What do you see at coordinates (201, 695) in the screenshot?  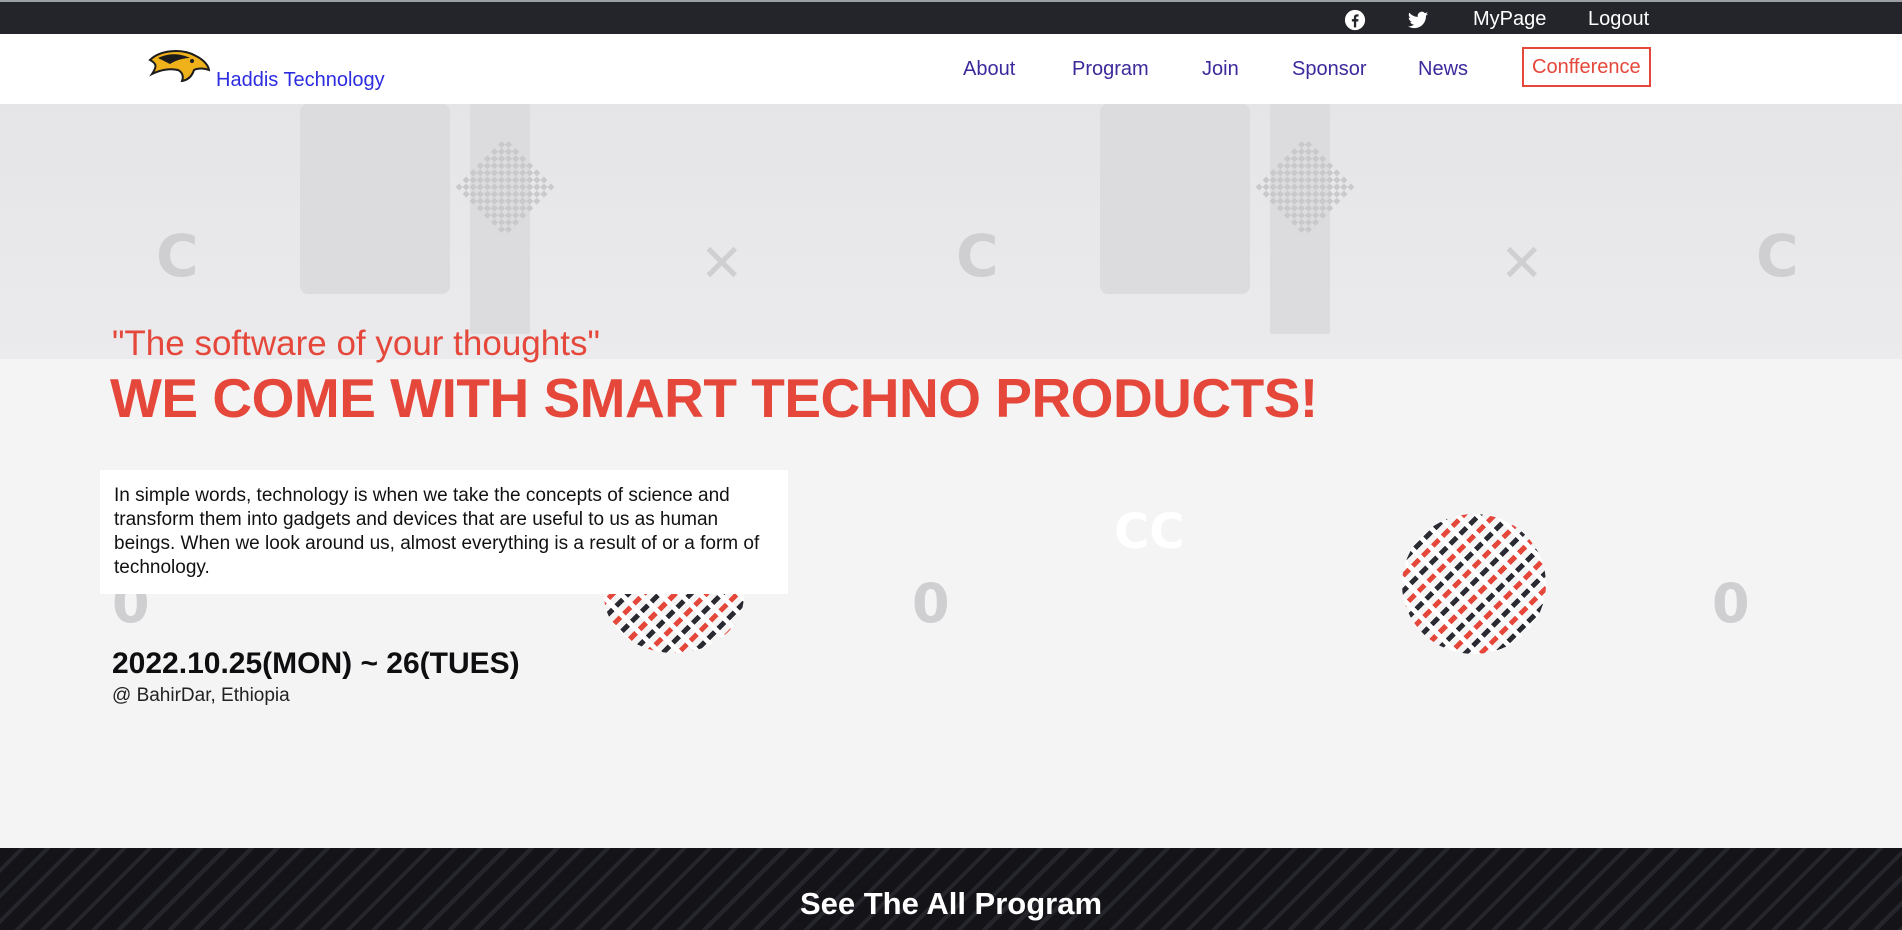 I see `event-venue: @ BahirDar, Ethiopia` at bounding box center [201, 695].